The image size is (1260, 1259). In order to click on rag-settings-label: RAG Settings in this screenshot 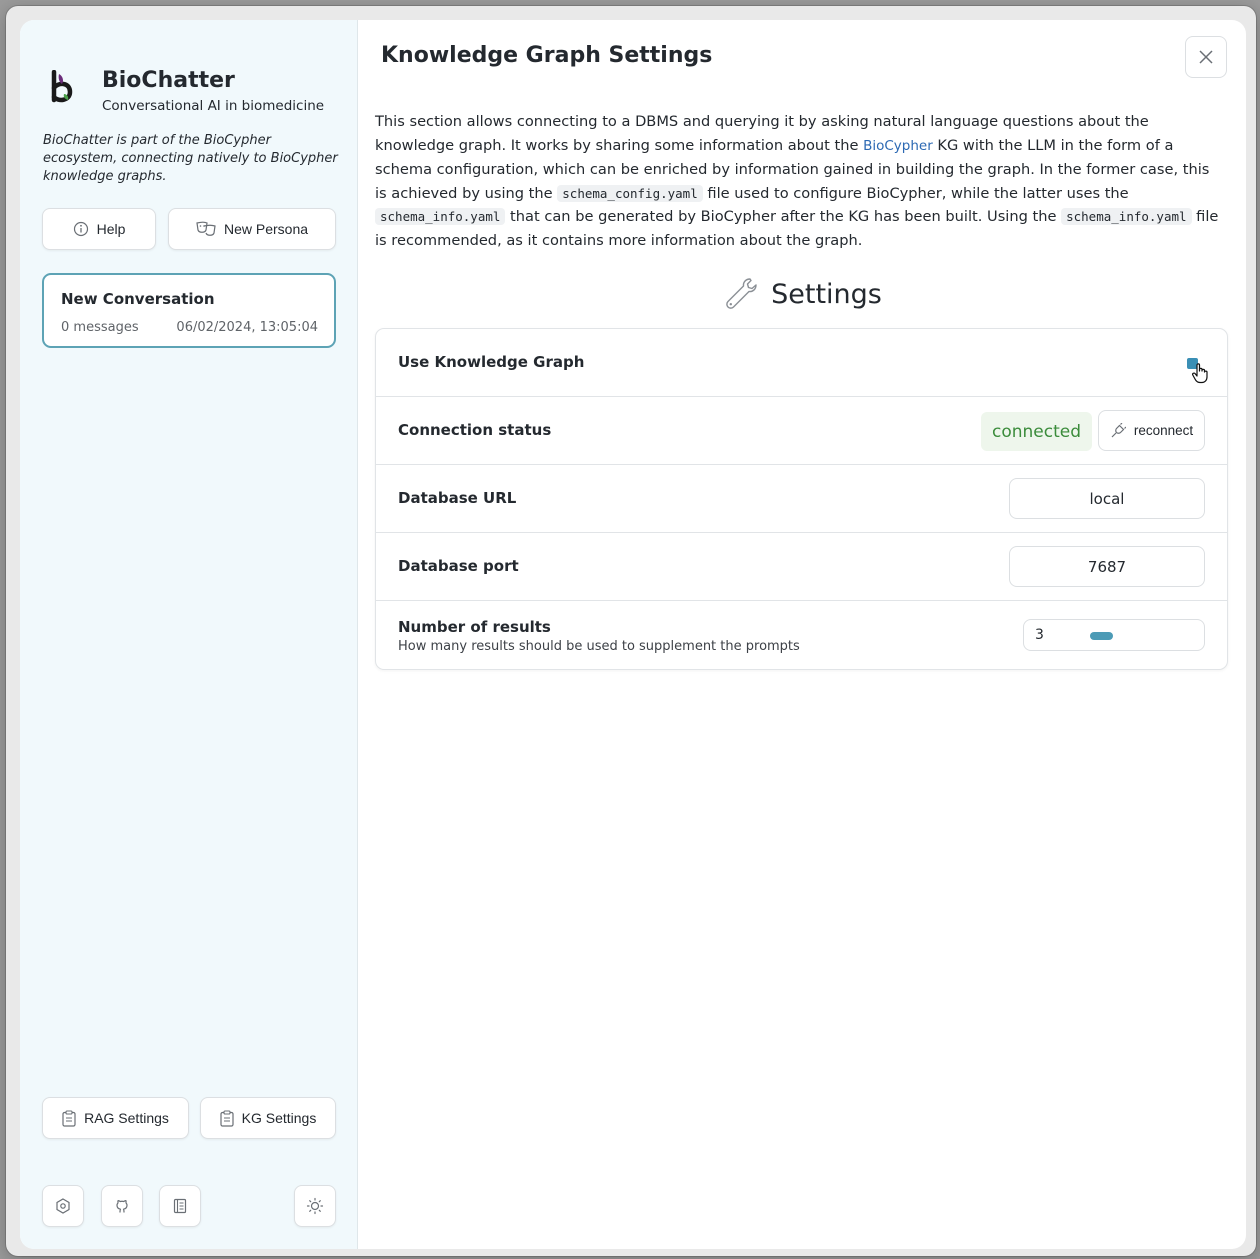, I will do `click(126, 1118)`.